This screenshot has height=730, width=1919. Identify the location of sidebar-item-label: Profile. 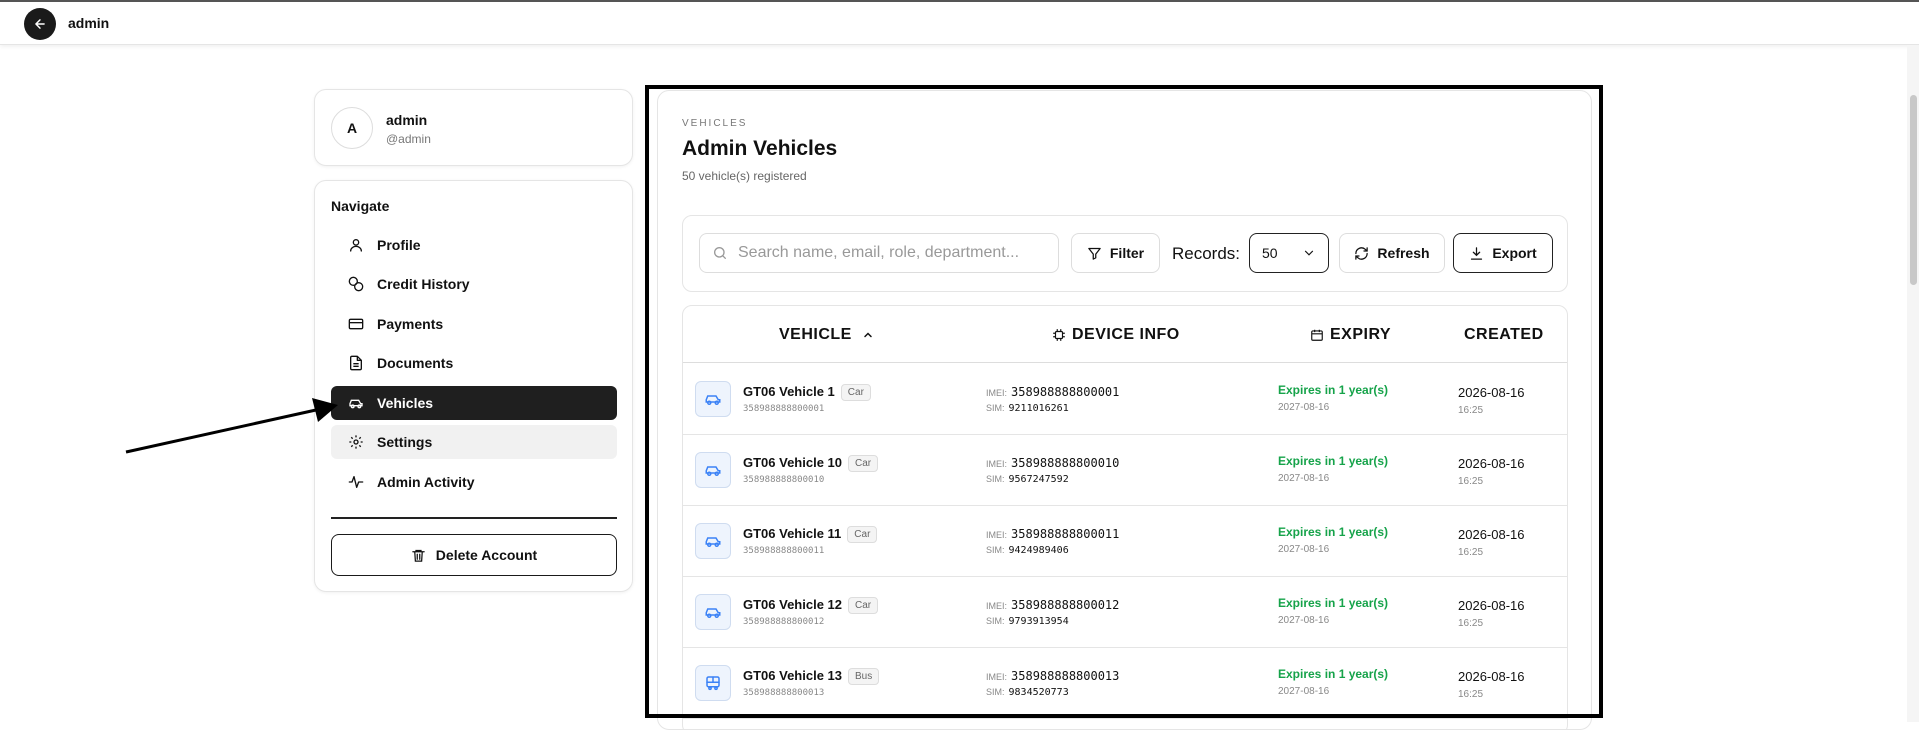
(399, 245).